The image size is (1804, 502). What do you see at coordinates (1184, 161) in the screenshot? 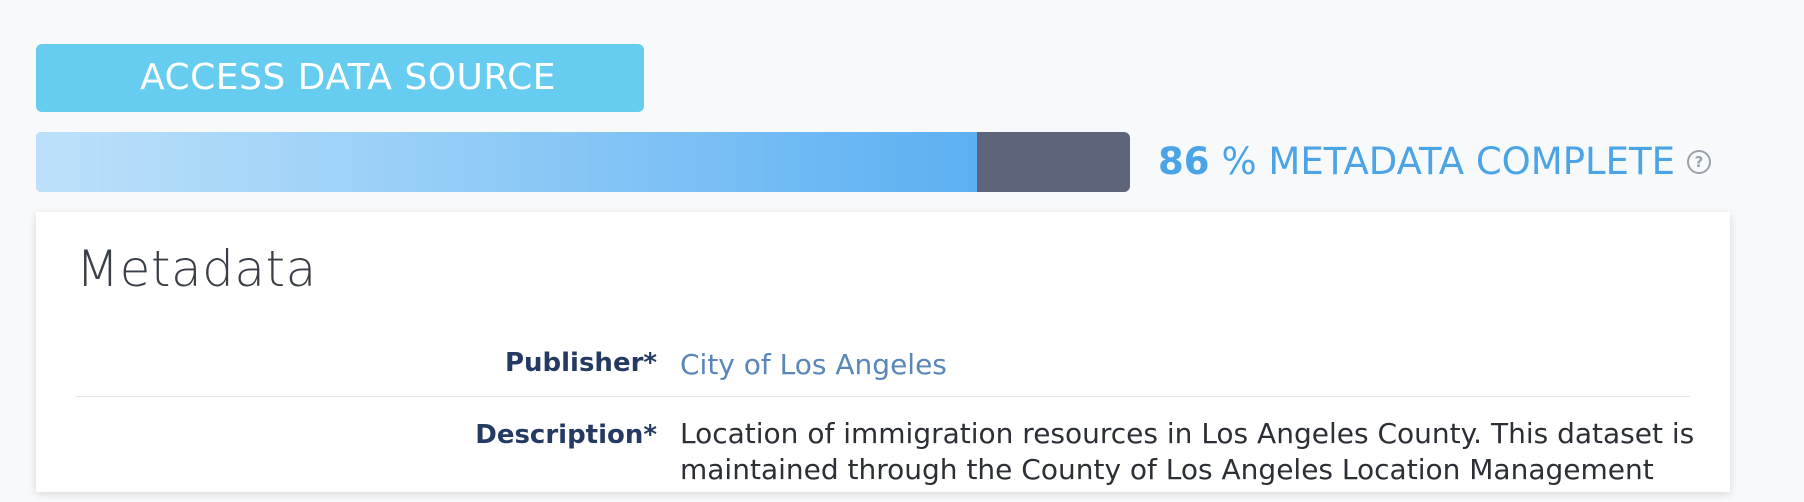
I see `metadata-percent: 86` at bounding box center [1184, 161].